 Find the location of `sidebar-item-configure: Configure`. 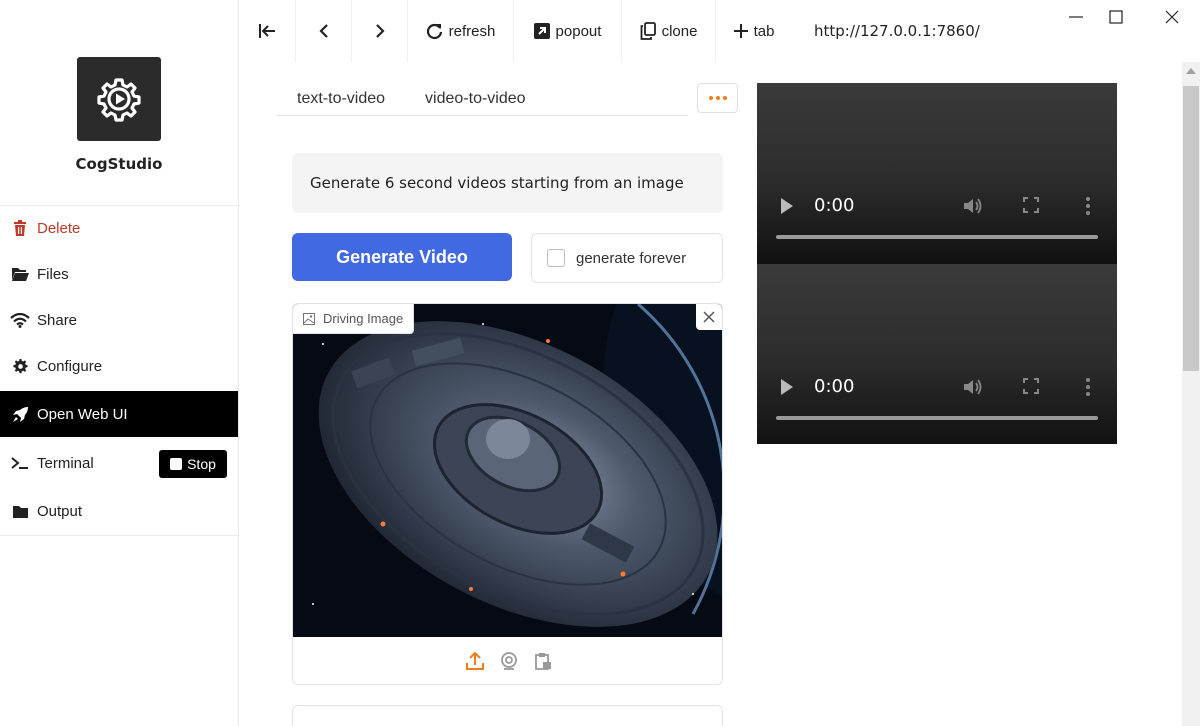

sidebar-item-configure: Configure is located at coordinates (119, 366).